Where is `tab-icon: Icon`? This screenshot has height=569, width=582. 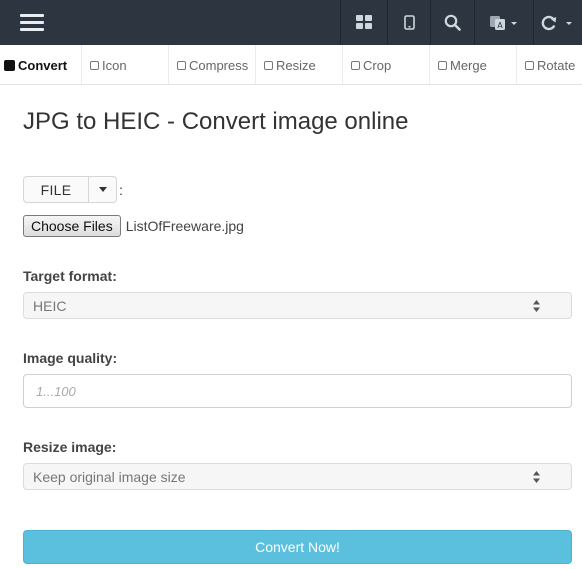 tab-icon: Icon is located at coordinates (125, 64).